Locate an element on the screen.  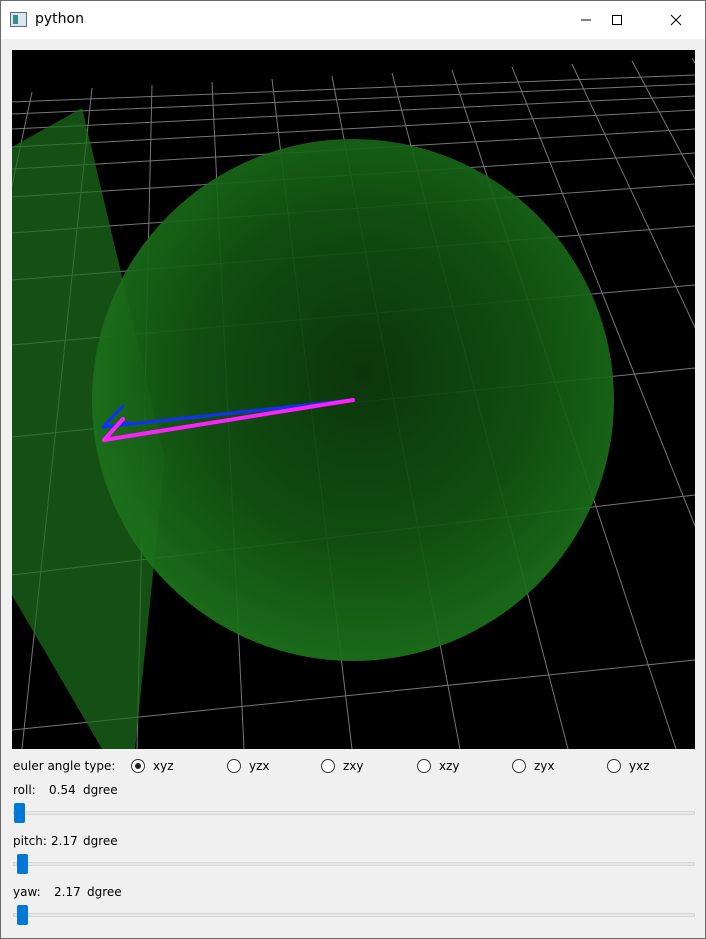
radio-yzx is located at coordinates (234, 766).